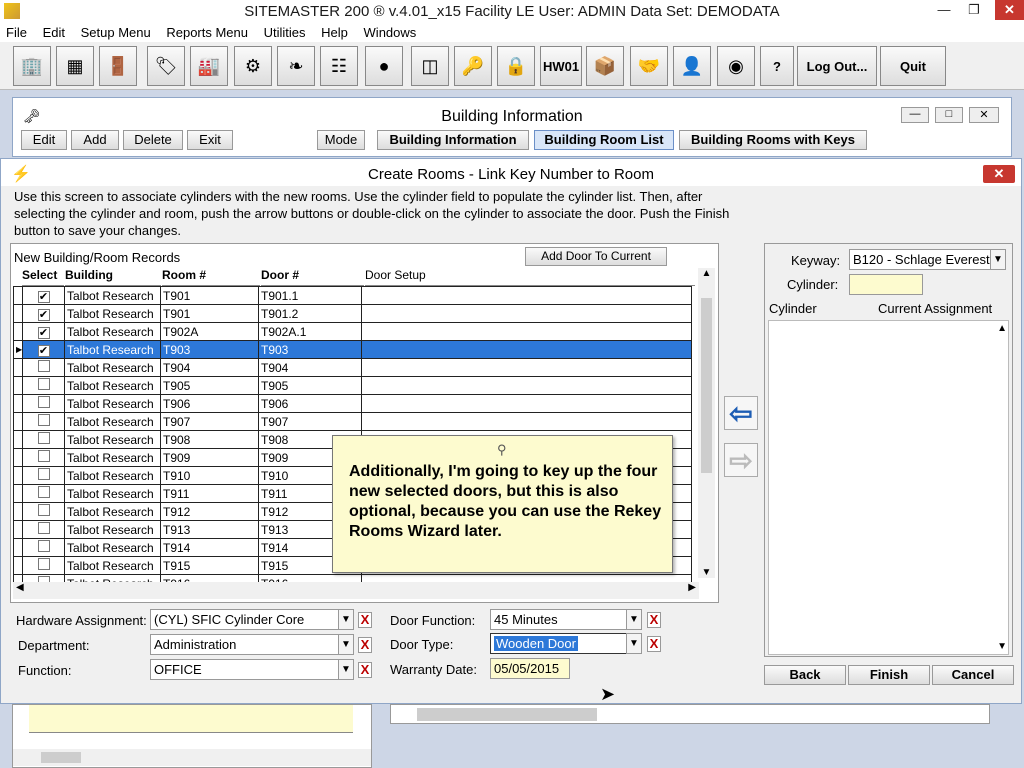  What do you see at coordinates (209, 475) in the screenshot?
I see `room-cell: T910` at bounding box center [209, 475].